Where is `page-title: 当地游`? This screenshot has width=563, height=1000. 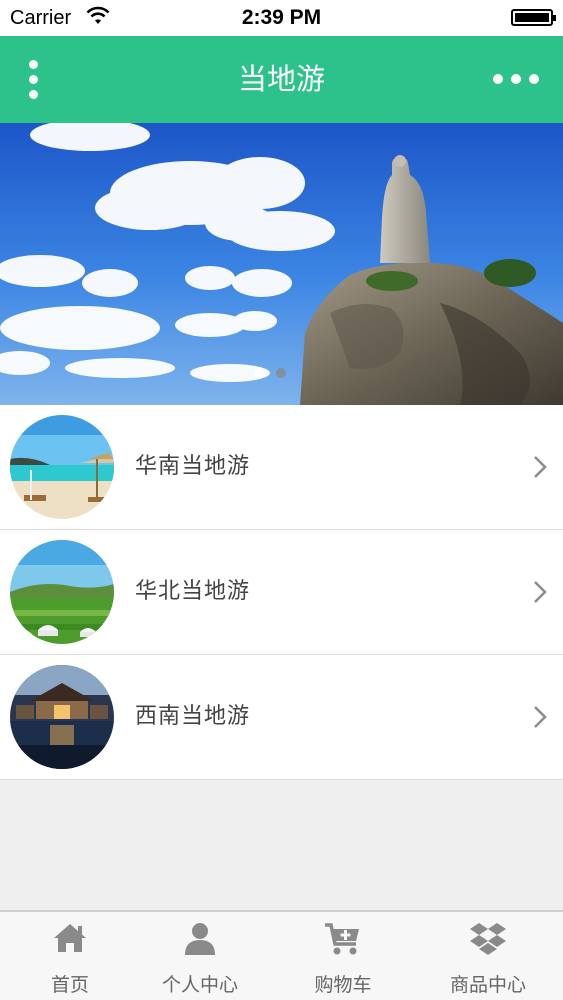 page-title: 当地游 is located at coordinates (281, 79).